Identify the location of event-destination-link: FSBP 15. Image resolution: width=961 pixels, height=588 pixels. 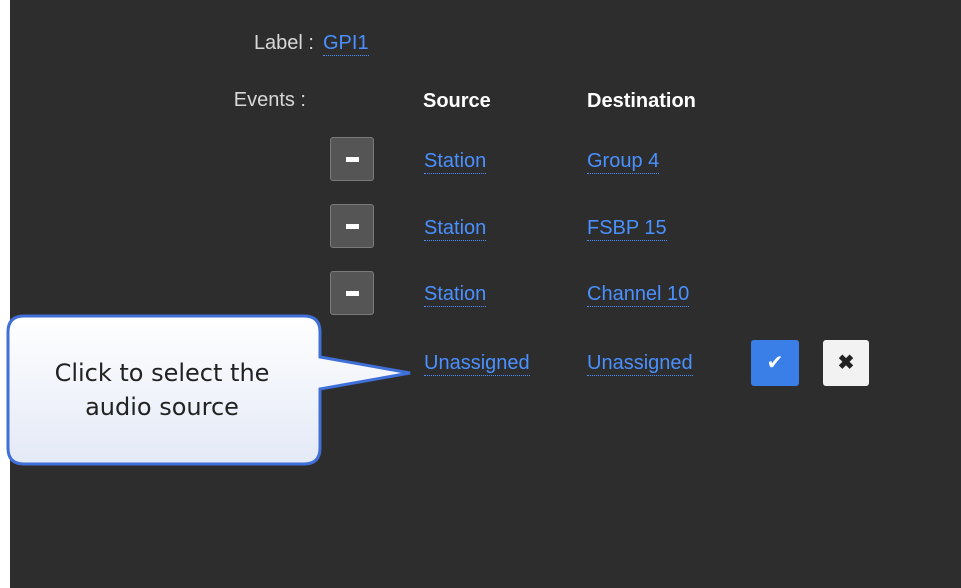
(627, 228).